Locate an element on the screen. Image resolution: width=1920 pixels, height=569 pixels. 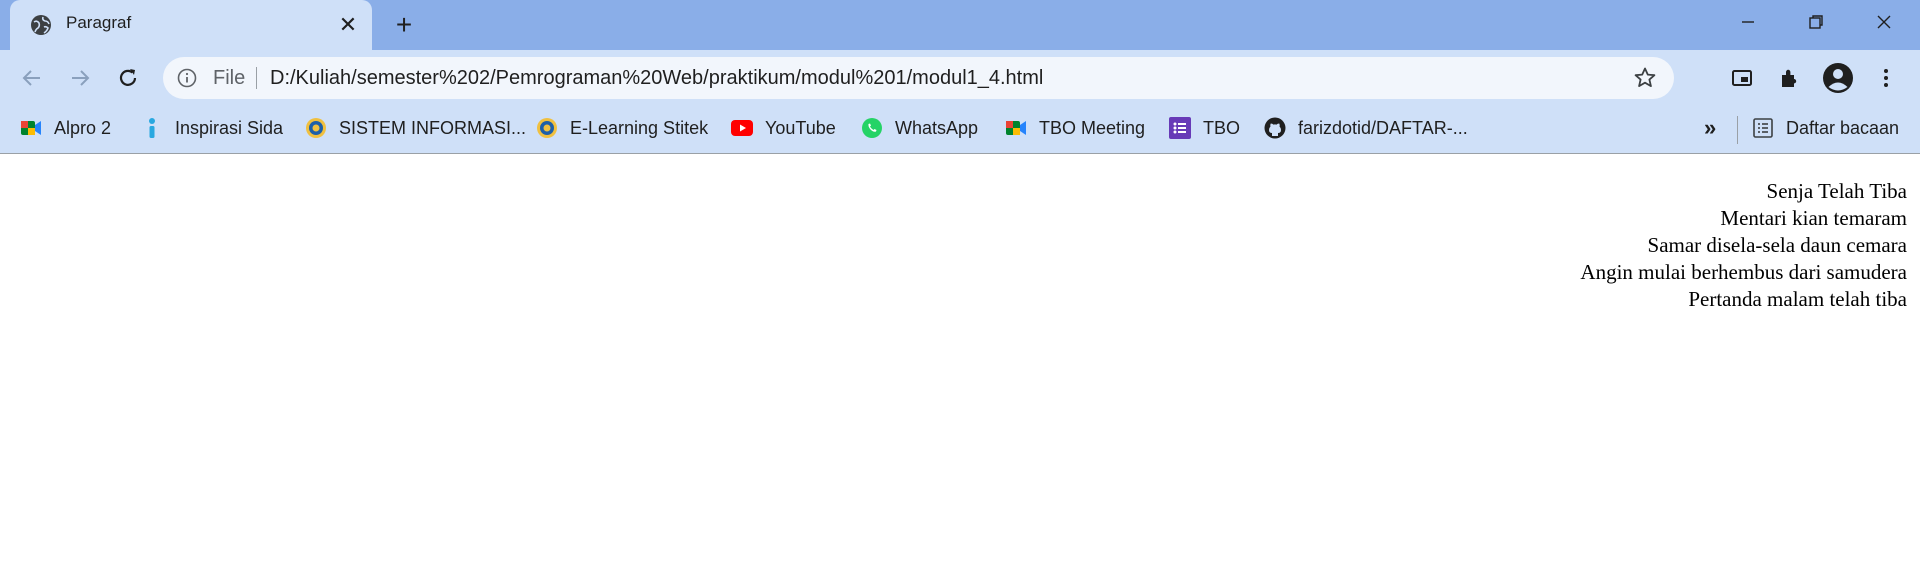
bookmark-tbo: TBO is located at coordinates (1204, 128).